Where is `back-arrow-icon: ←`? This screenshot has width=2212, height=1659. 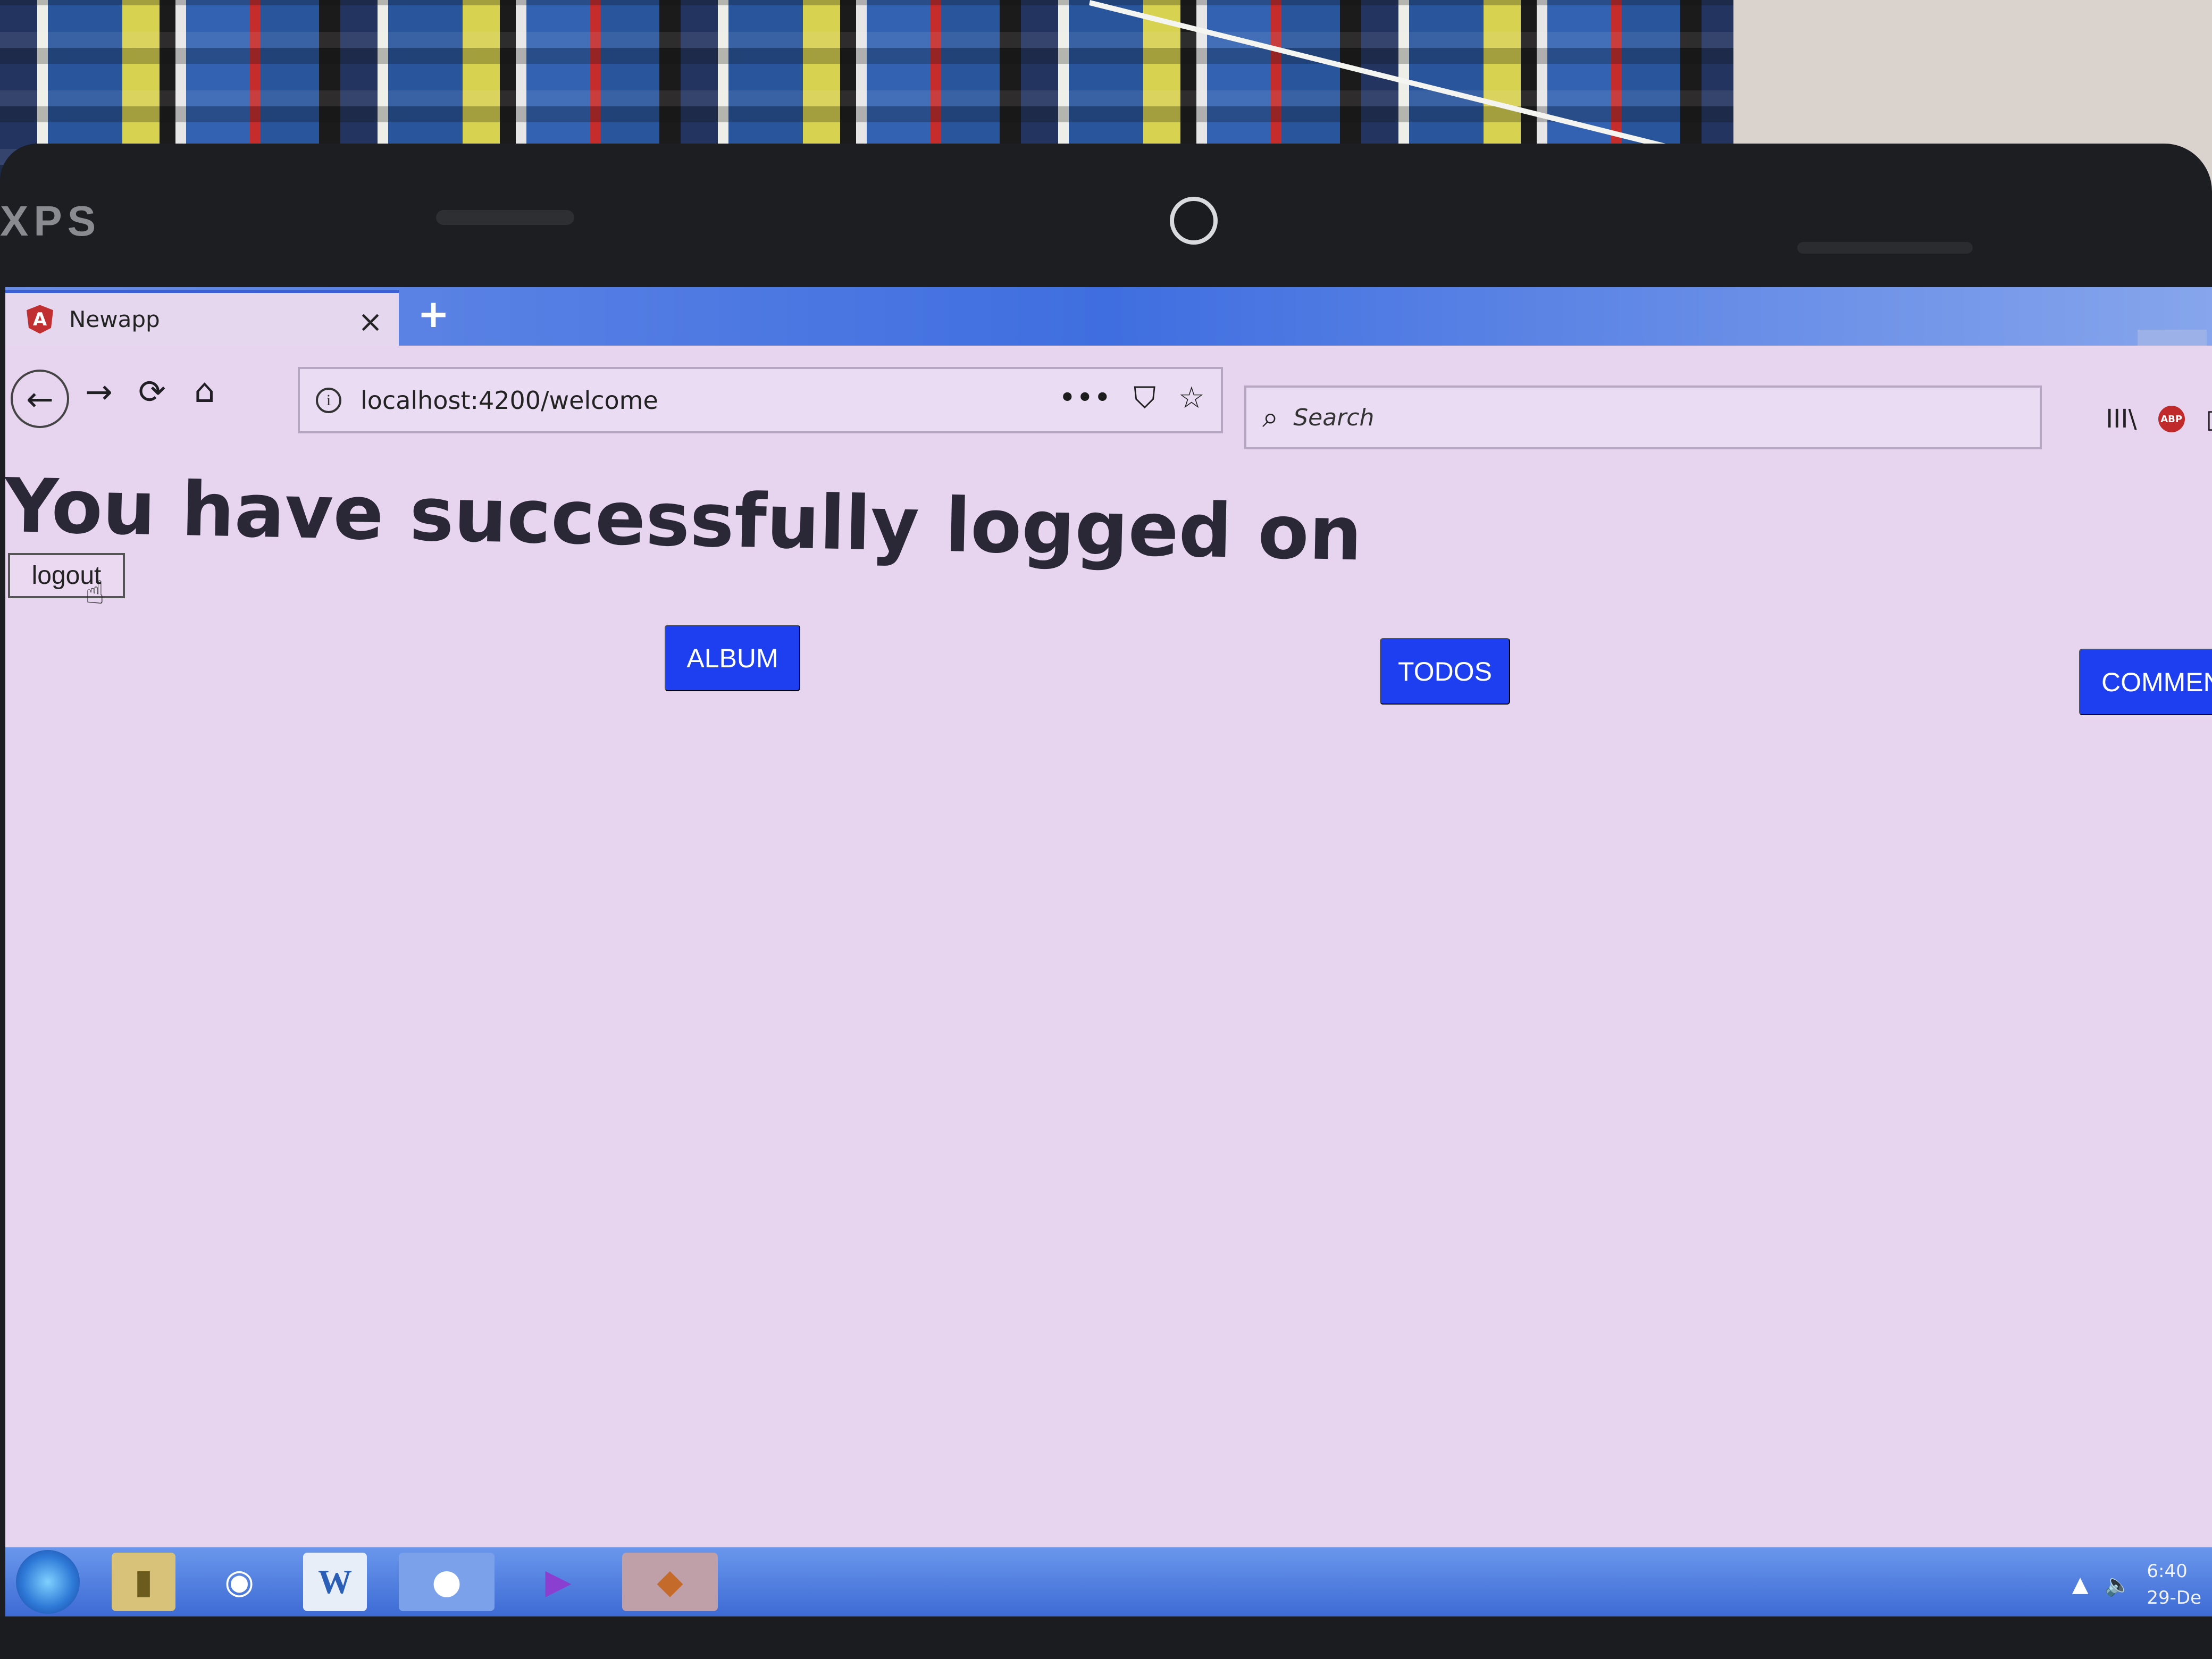
back-arrow-icon: ← is located at coordinates (40, 398).